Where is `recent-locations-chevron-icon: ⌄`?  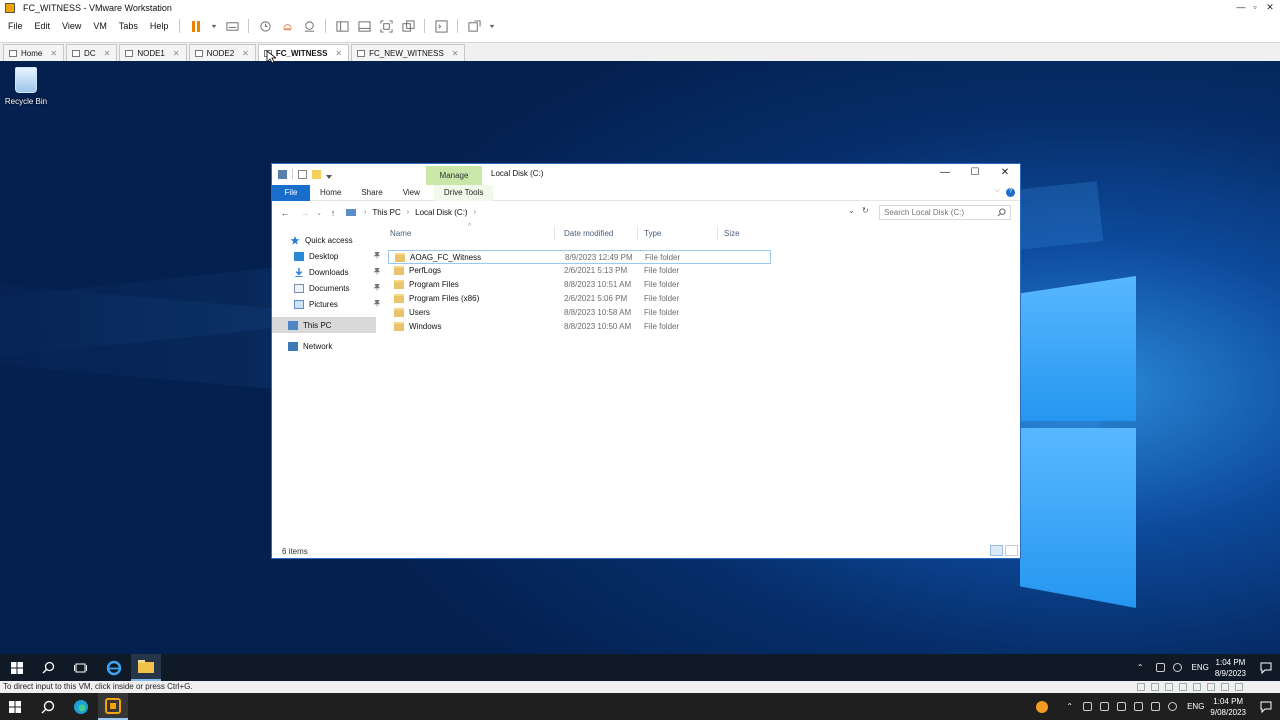 recent-locations-chevron-icon: ⌄ is located at coordinates (319, 213).